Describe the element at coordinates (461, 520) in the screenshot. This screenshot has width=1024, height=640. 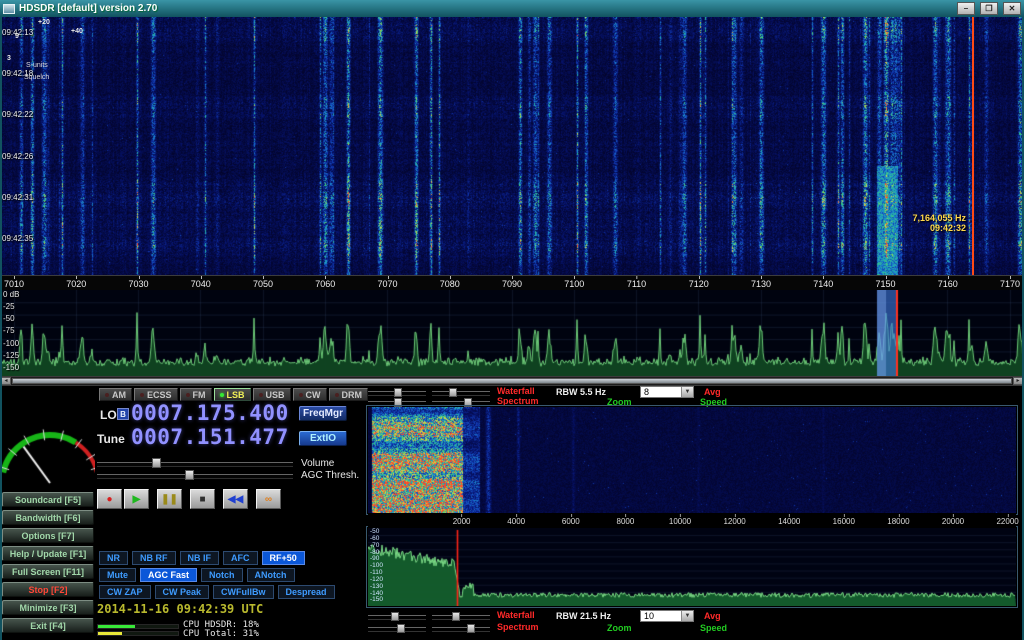
I see `audio-freq-tick: 2000` at that location.